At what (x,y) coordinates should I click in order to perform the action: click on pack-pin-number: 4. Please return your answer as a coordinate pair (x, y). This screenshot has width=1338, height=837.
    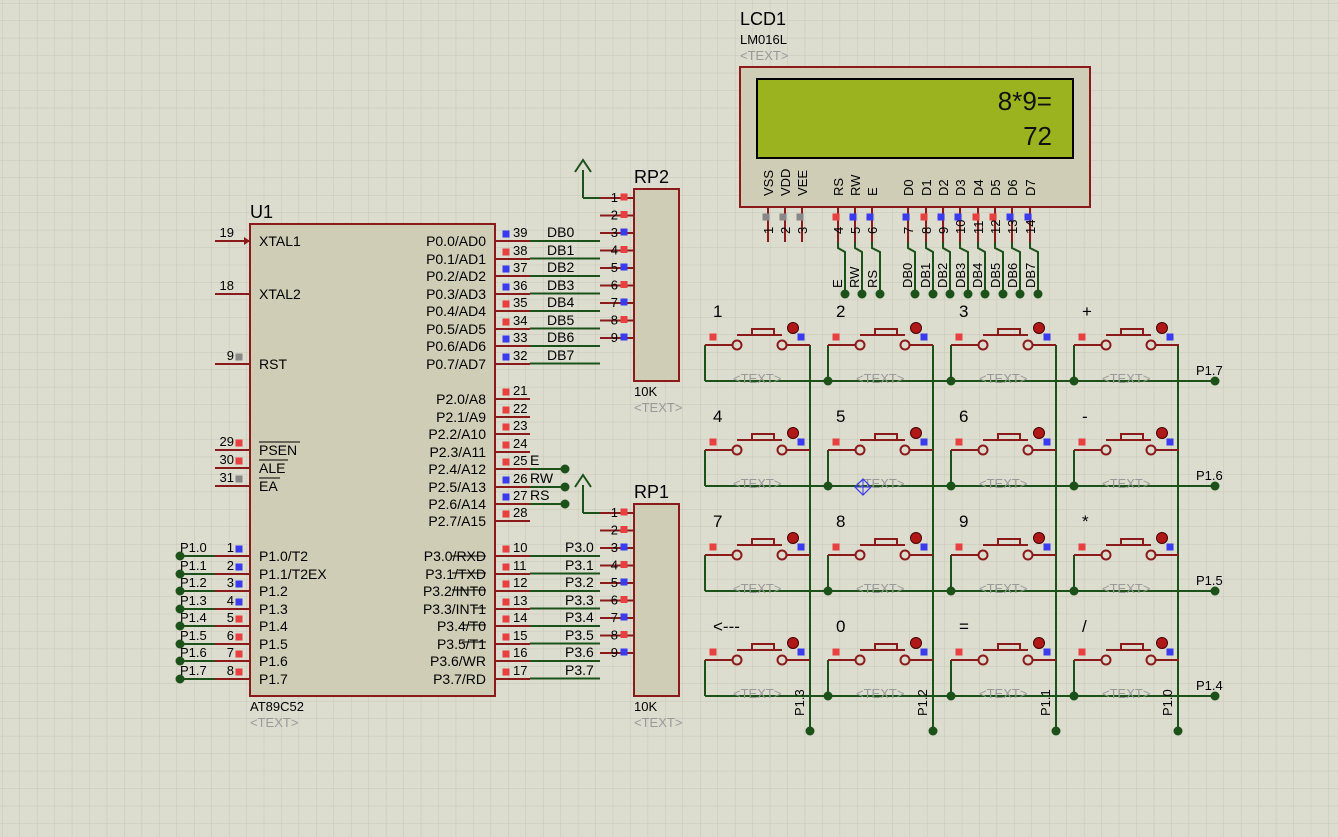
    Looking at the image, I should click on (614, 250).